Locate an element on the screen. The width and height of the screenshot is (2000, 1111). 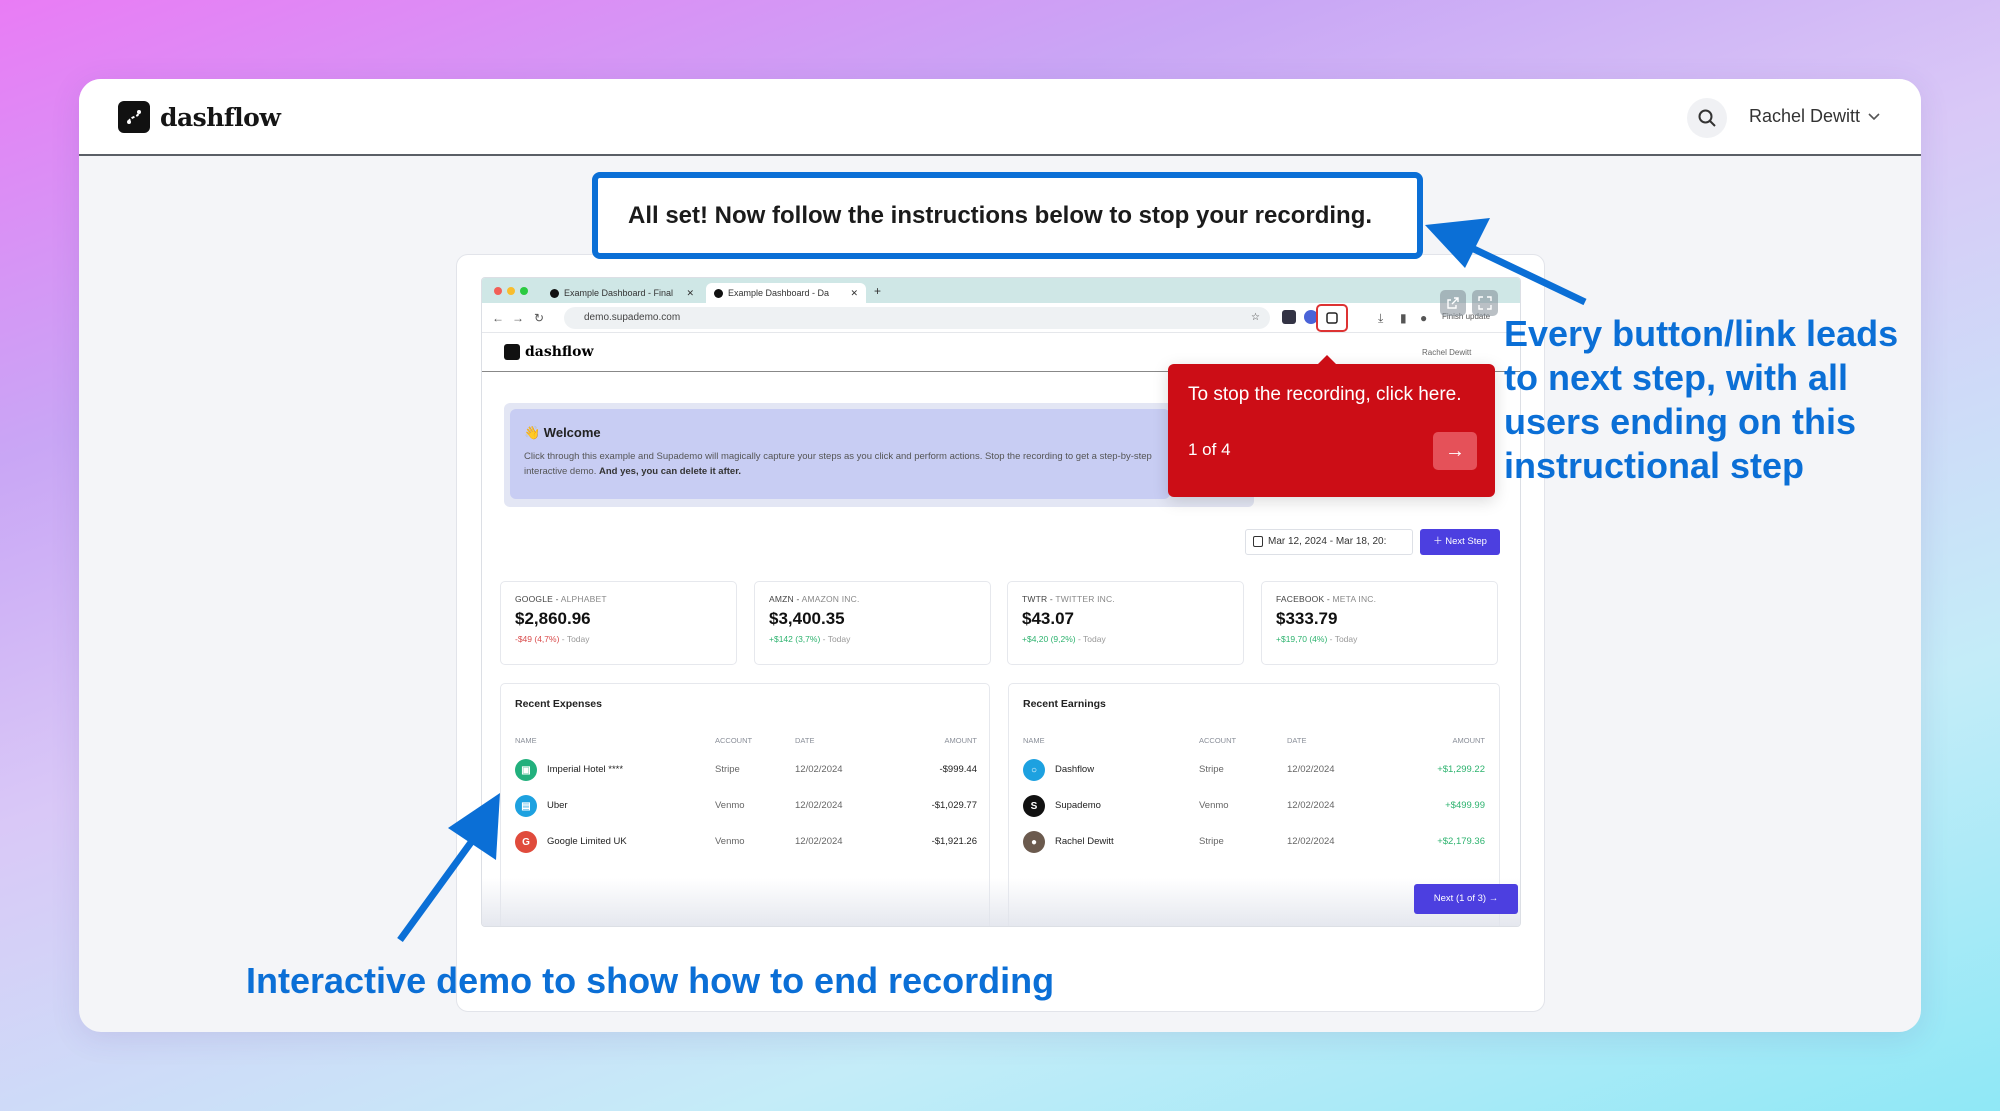
date-range-picker: Mar 12, 2024 - Mar 18, 20: is located at coordinates (1329, 542).